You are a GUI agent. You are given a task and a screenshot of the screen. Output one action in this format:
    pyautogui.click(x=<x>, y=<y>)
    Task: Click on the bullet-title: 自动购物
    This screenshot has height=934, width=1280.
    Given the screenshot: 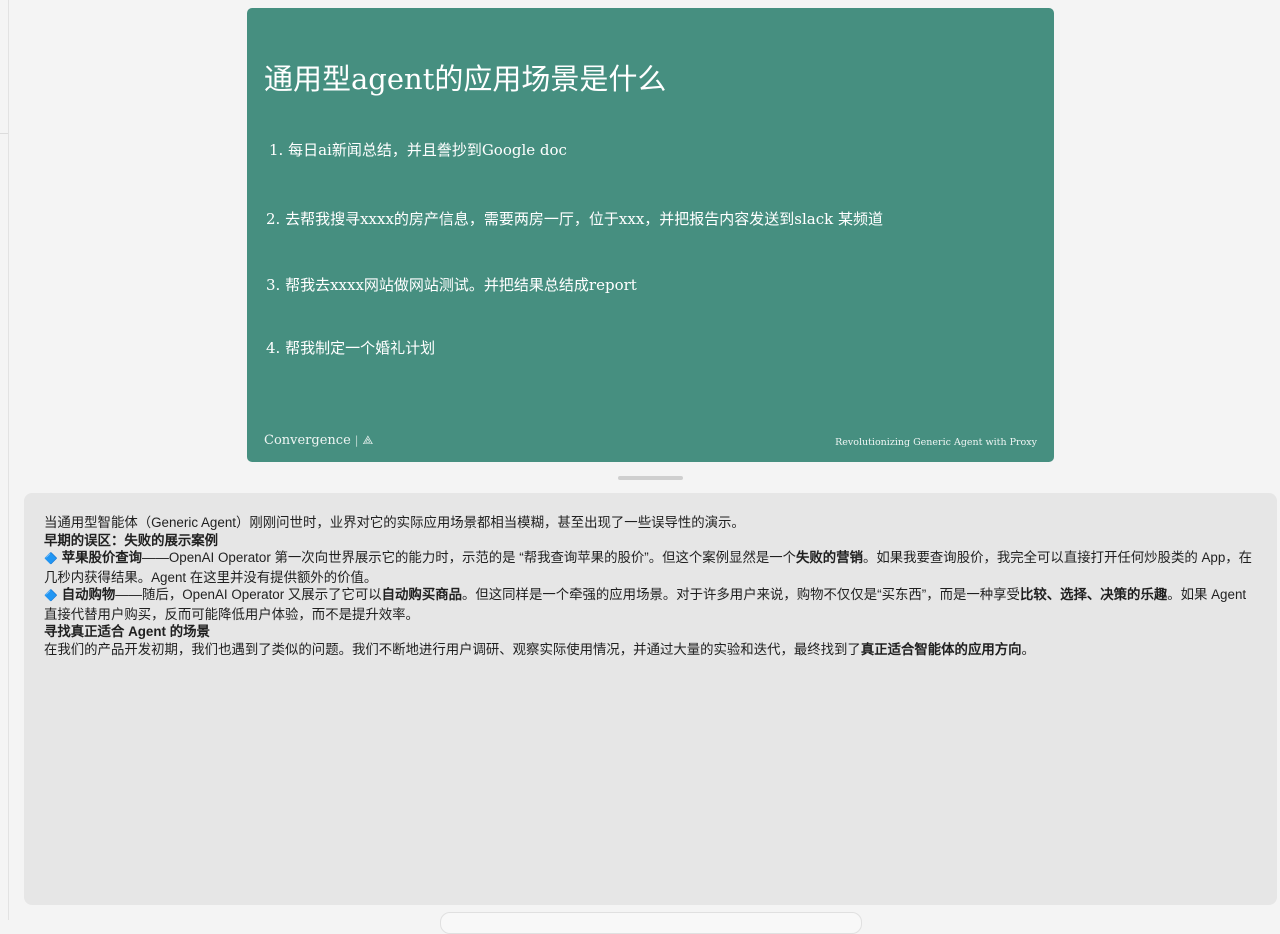 What is the action you would take?
    pyautogui.click(x=88, y=594)
    